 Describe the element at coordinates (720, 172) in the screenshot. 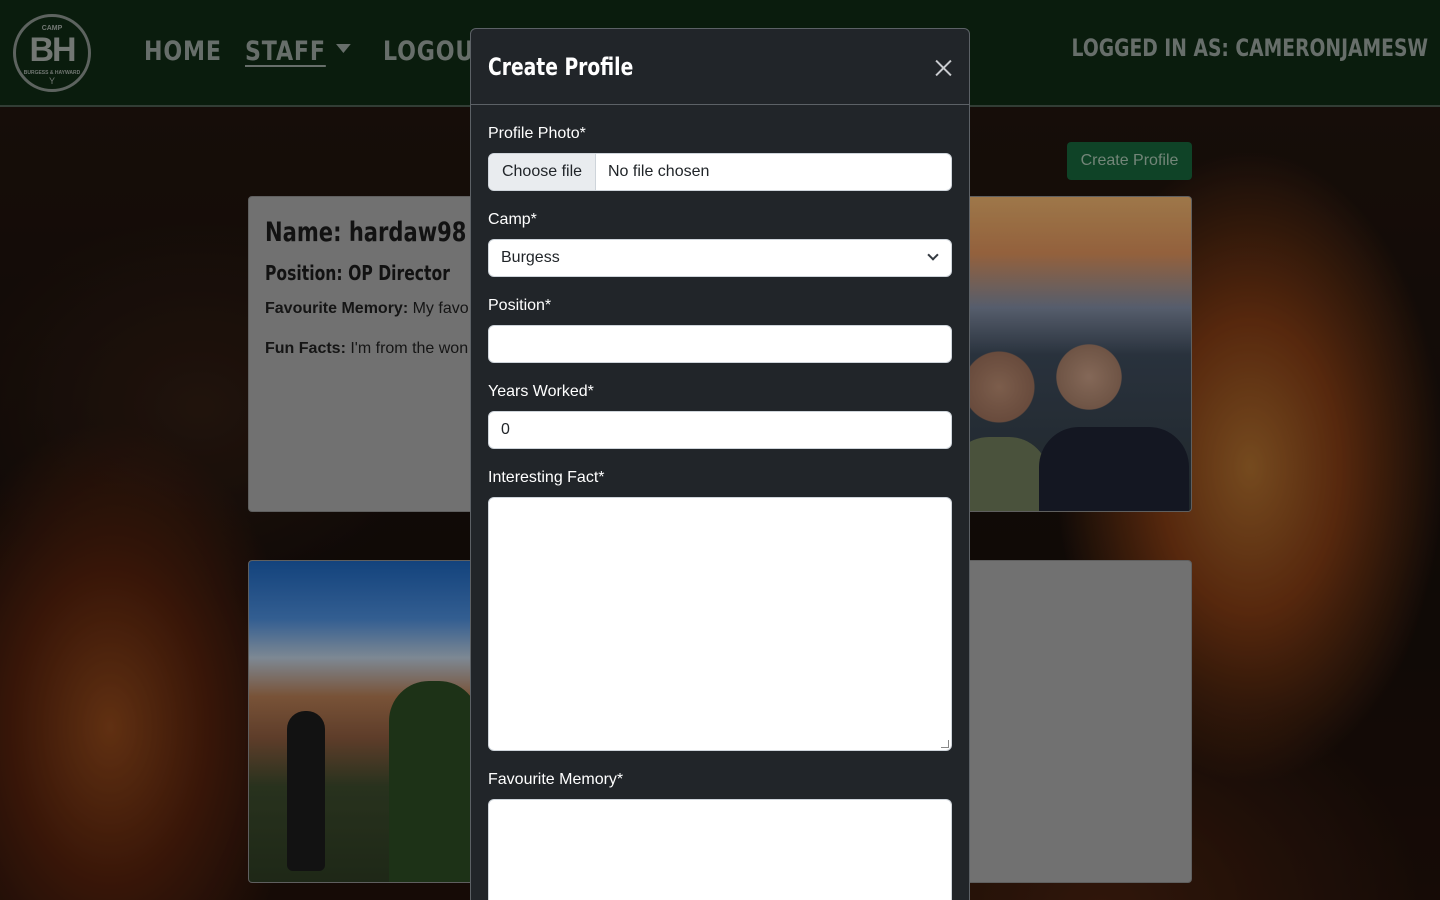

I see `profile-photo-input: Choose file No file chosen` at that location.